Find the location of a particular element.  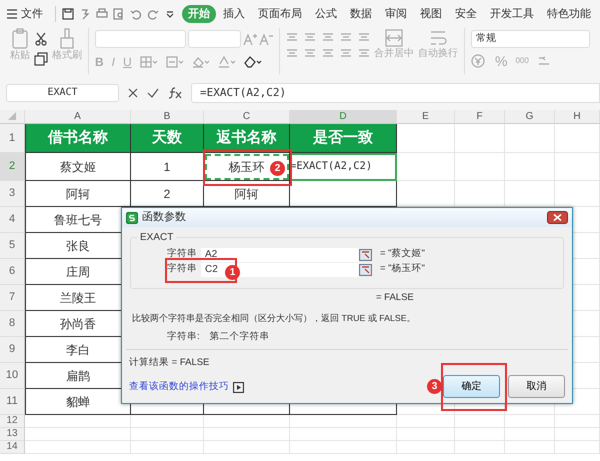

save-icon is located at coordinates (68, 14).